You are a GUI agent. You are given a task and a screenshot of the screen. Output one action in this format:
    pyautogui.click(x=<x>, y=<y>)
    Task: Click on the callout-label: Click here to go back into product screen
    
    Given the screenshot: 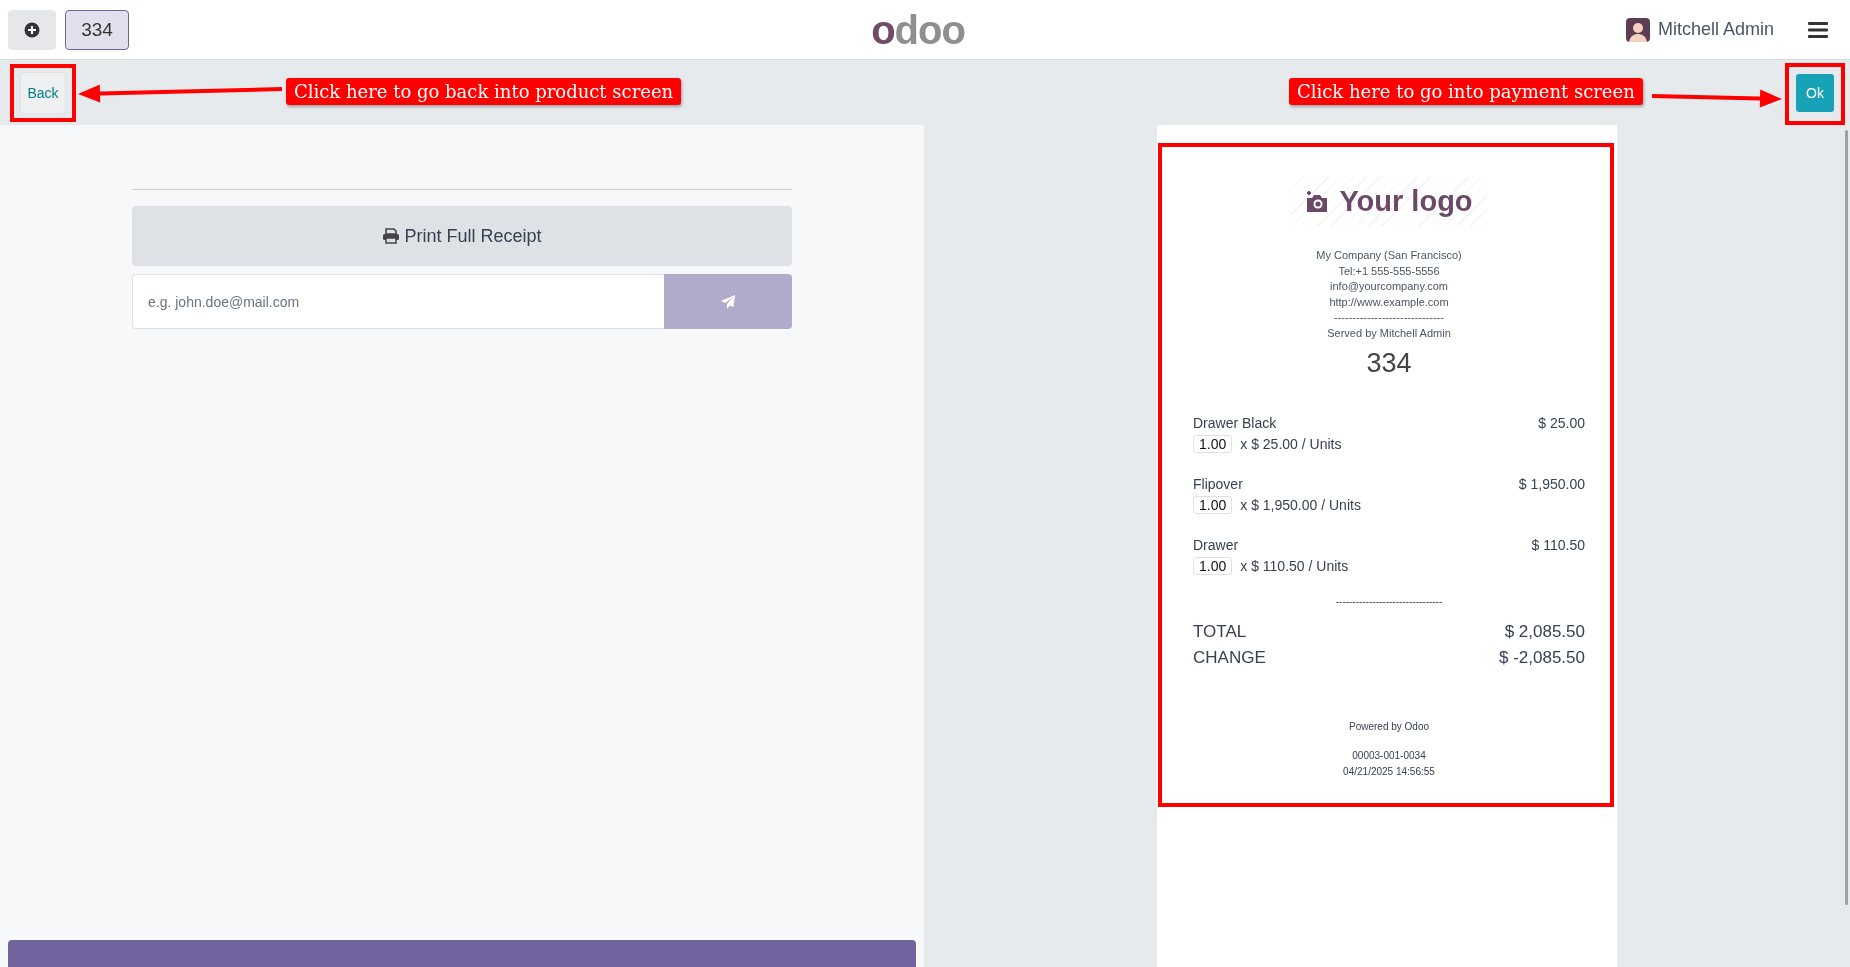 What is the action you would take?
    pyautogui.click(x=484, y=91)
    